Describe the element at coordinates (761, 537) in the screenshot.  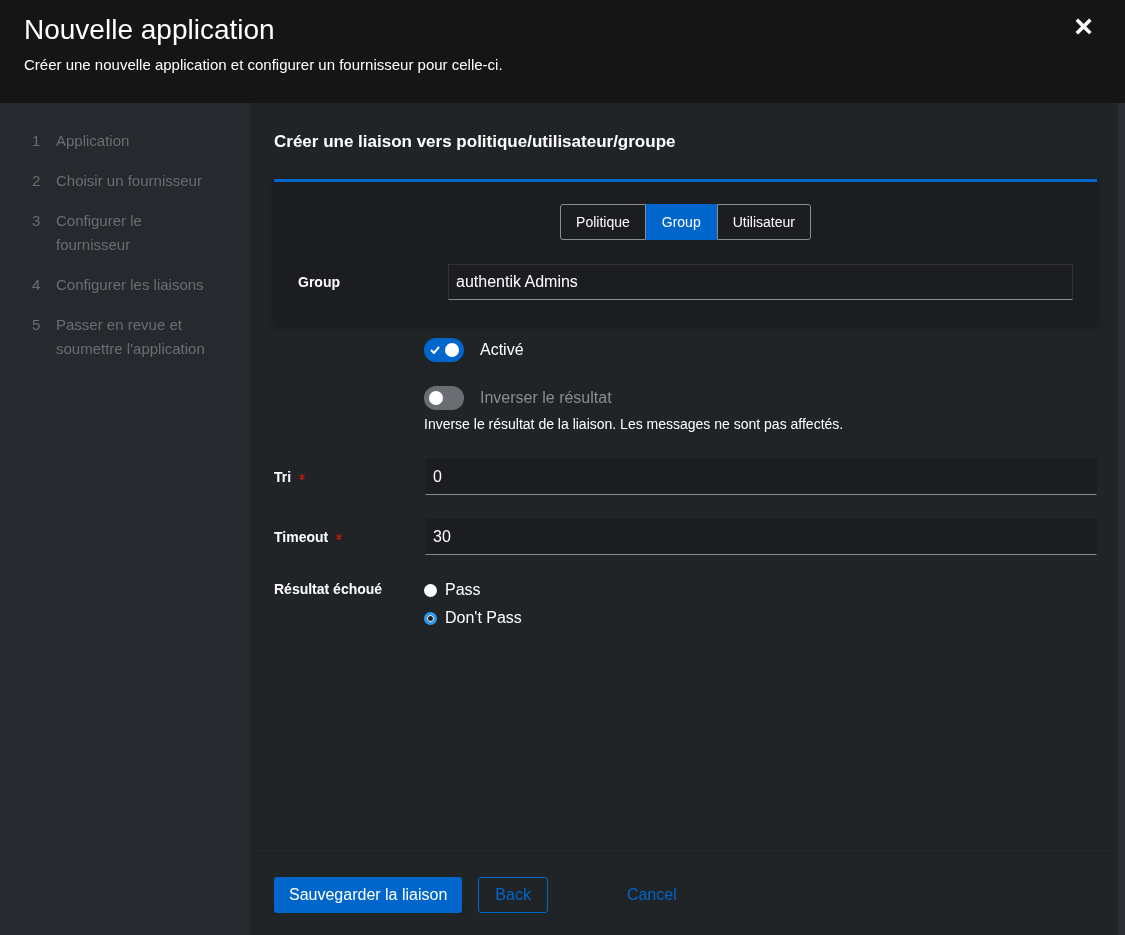
I see `text-field: 30` at that location.